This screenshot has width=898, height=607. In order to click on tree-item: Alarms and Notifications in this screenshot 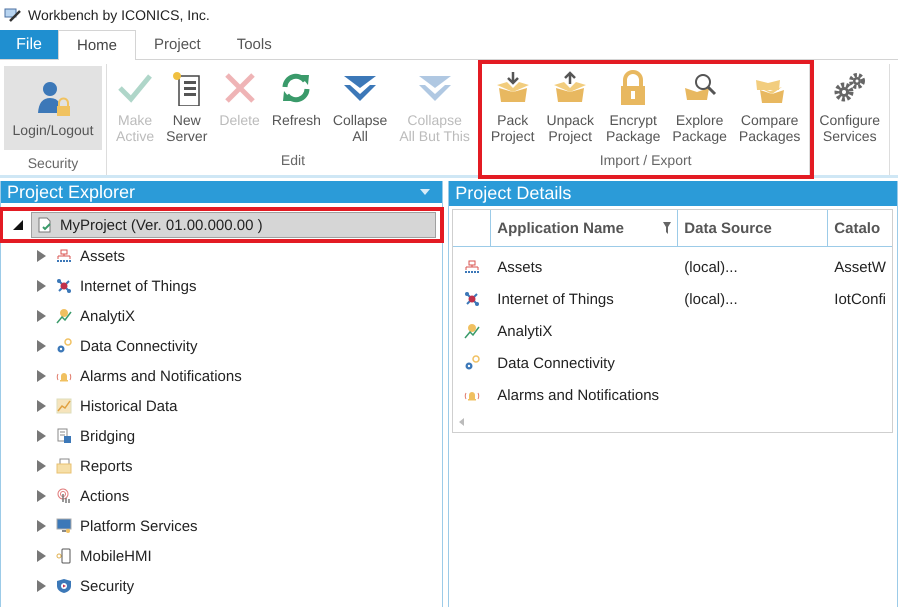, I will do `click(150, 376)`.